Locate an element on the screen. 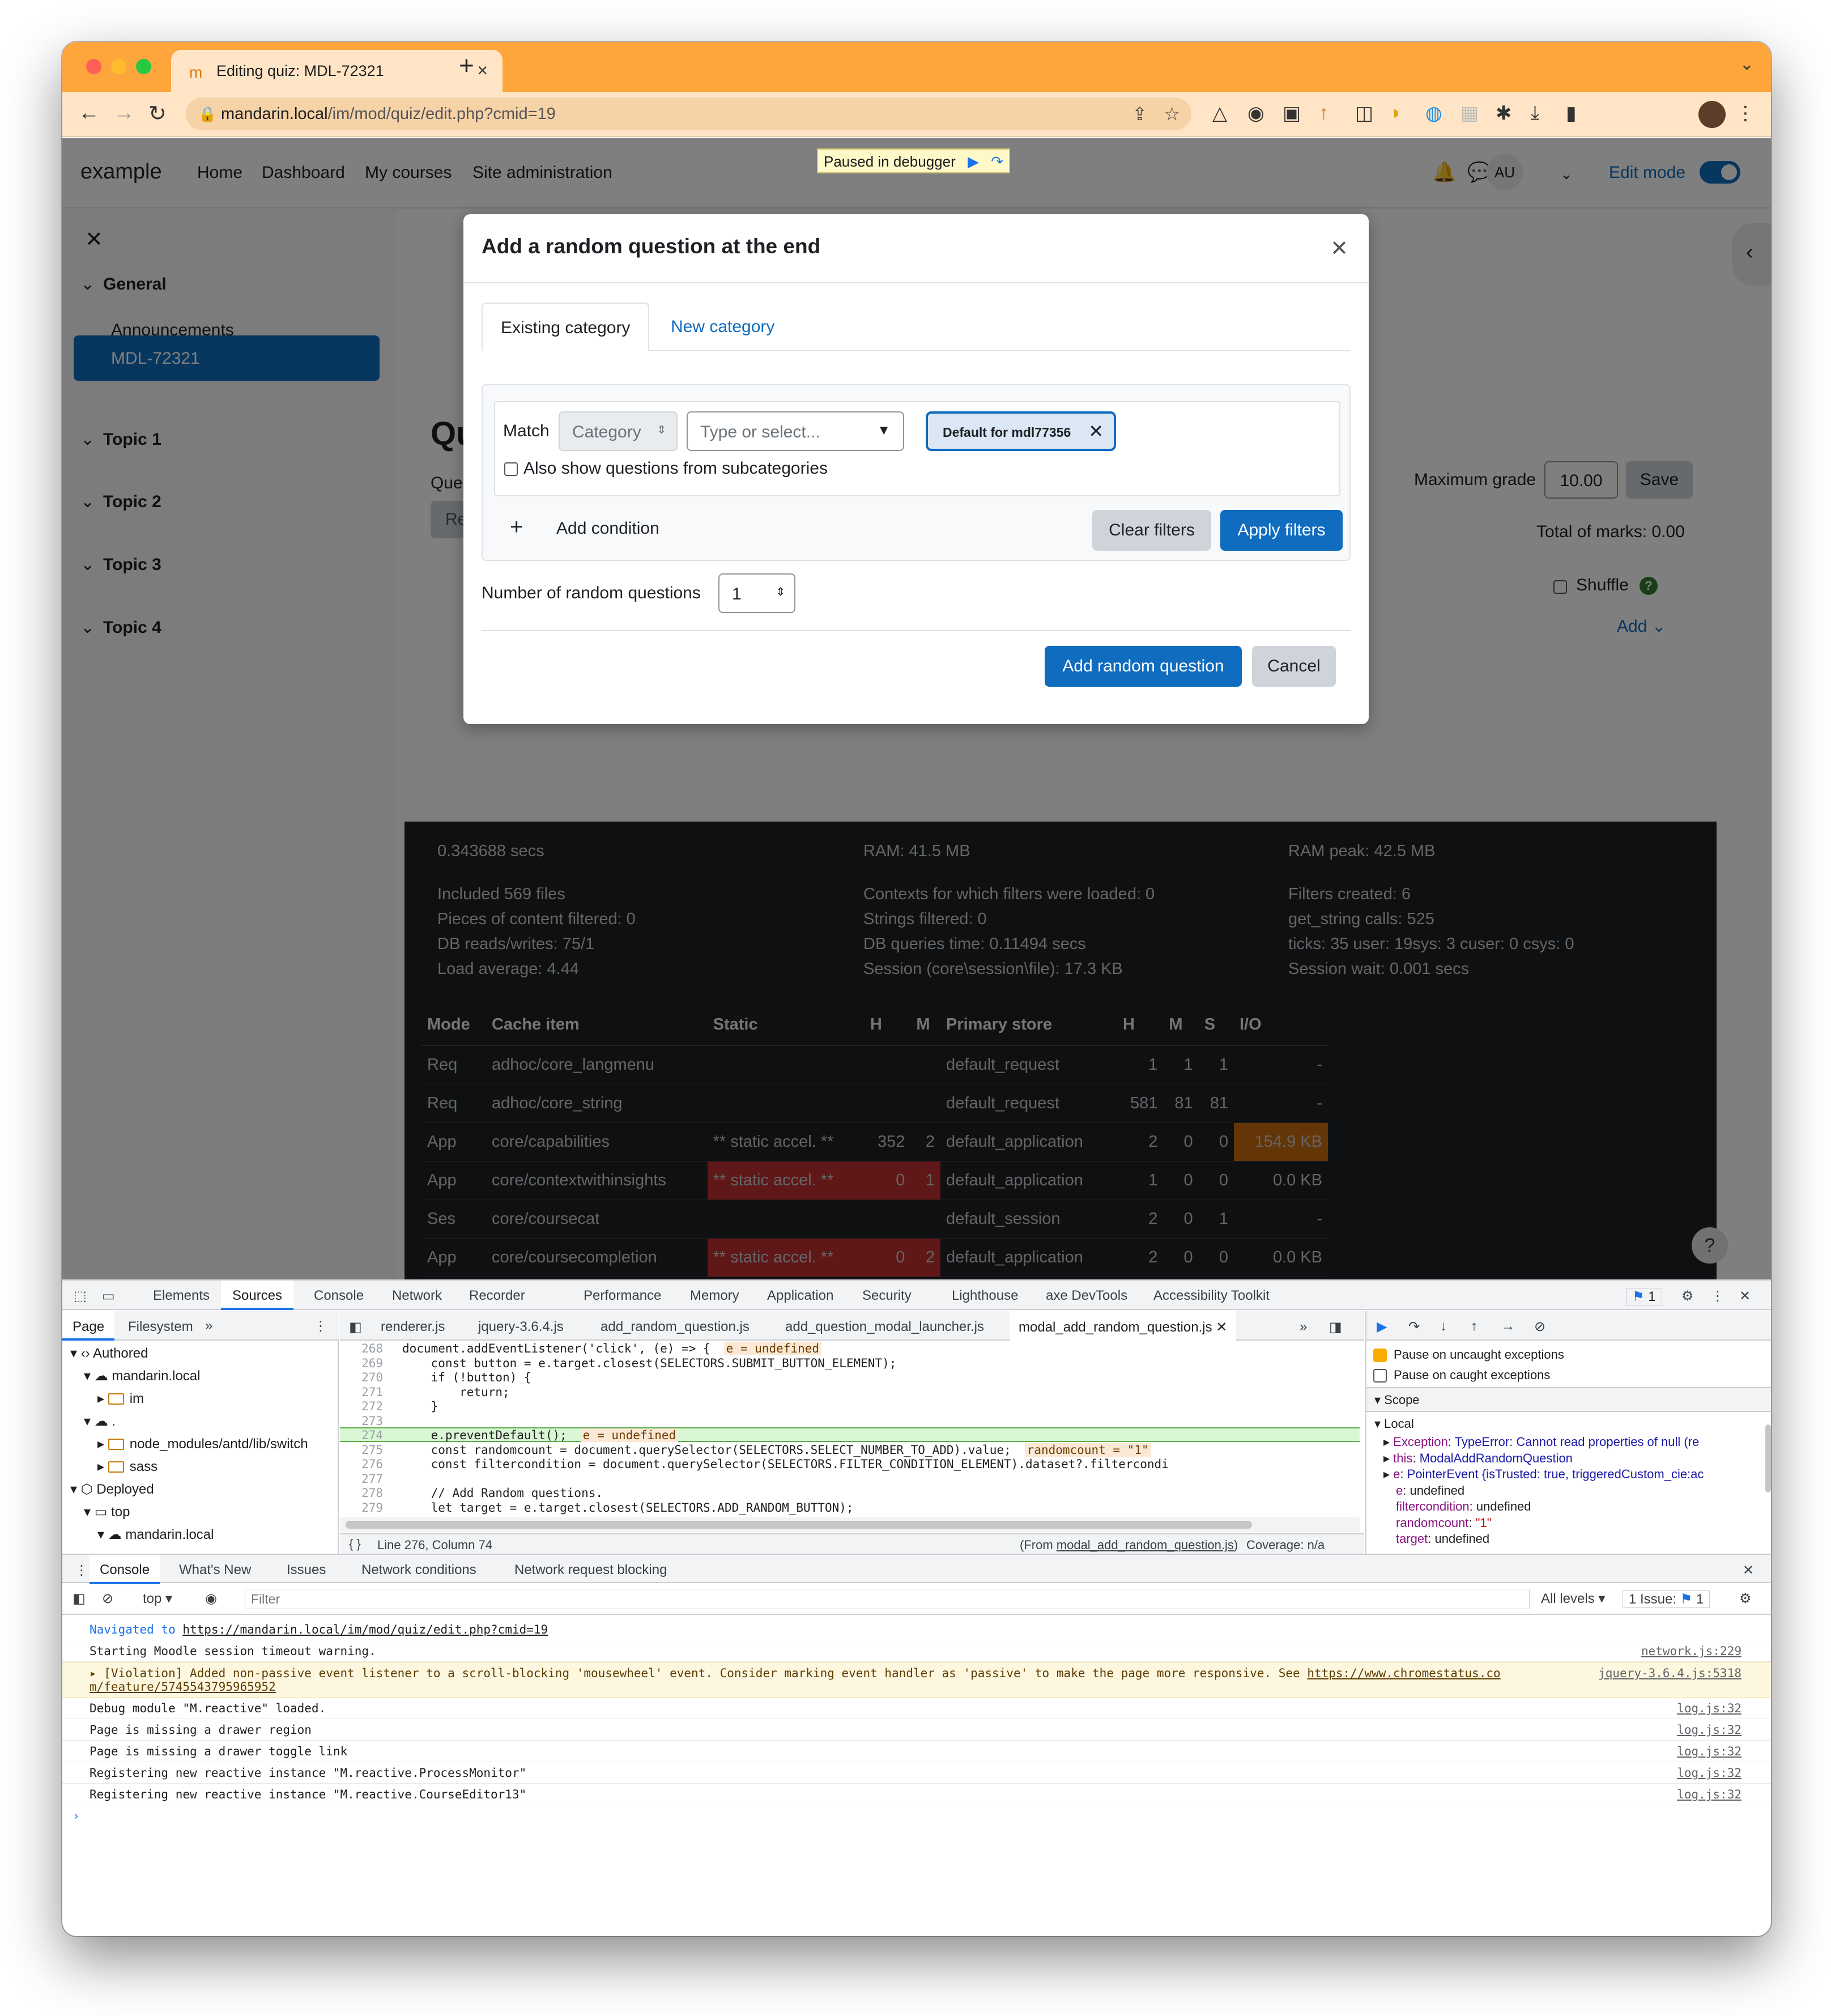  extension-banana-icon: ◗ is located at coordinates (1396, 113).